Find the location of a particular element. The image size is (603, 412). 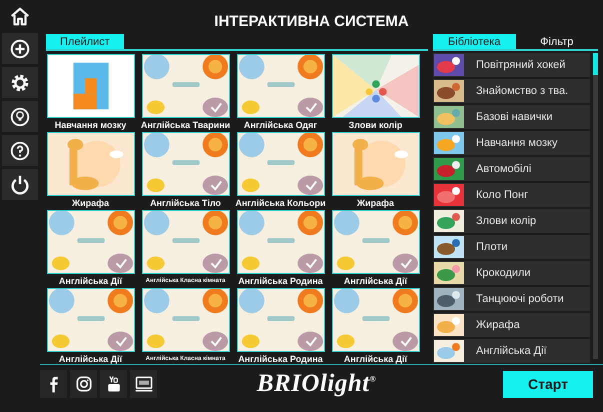

tile-label: Англійська Тварини is located at coordinates (185, 125).